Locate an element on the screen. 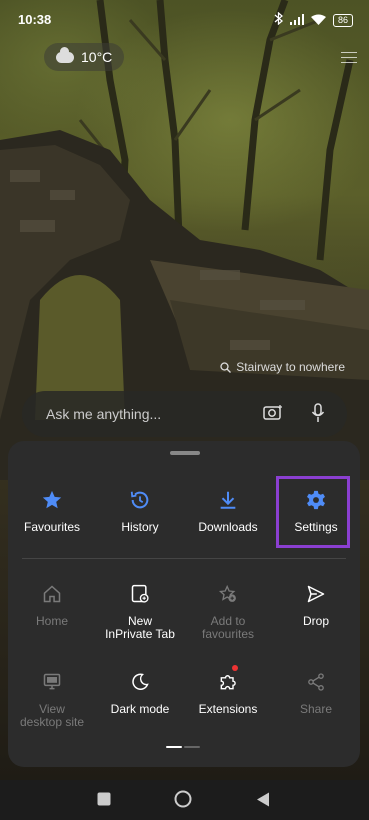  home-icon is located at coordinates (52, 594).